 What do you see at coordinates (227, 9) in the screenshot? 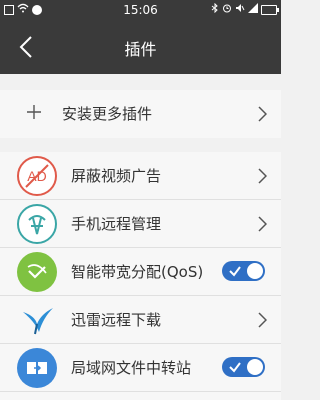
I see `alarm-icon` at bounding box center [227, 9].